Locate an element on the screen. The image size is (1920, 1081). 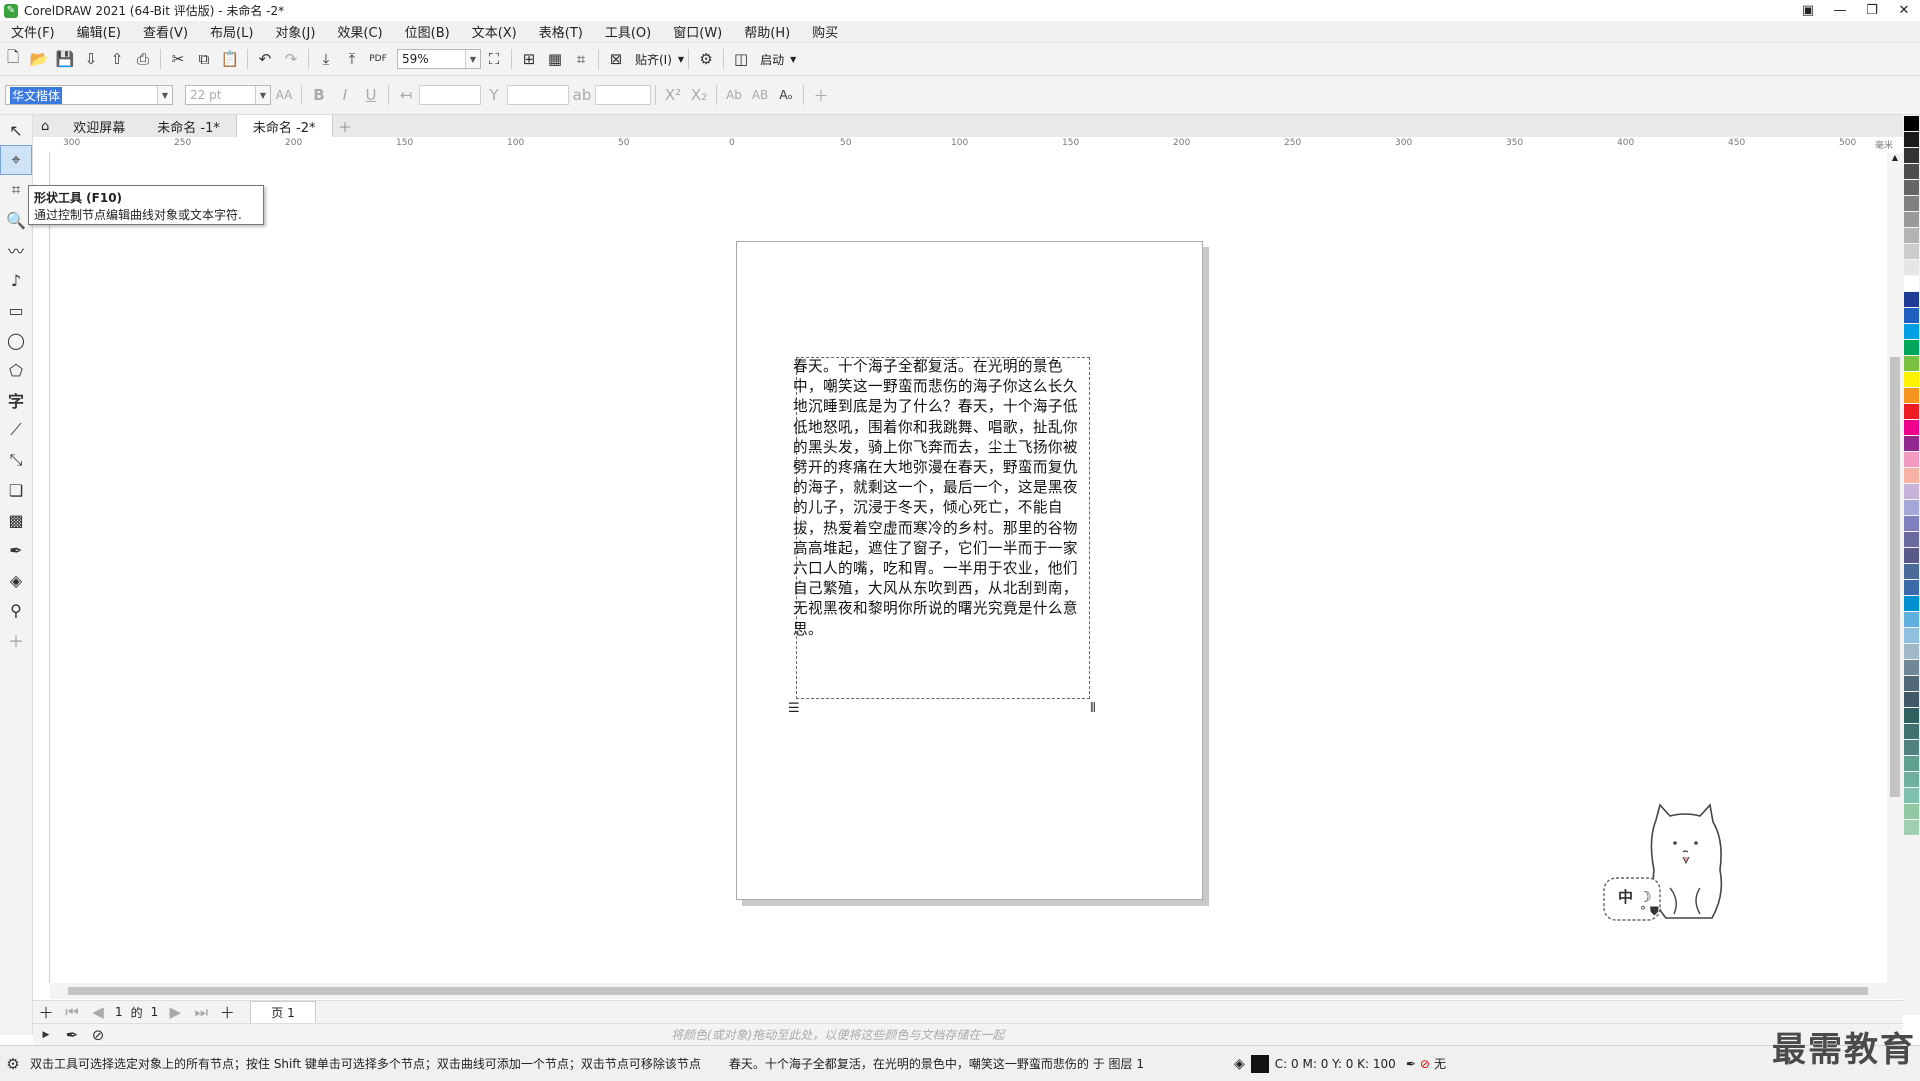
snap-to-dropdown: 贴齐(I) is located at coordinates (653, 59).